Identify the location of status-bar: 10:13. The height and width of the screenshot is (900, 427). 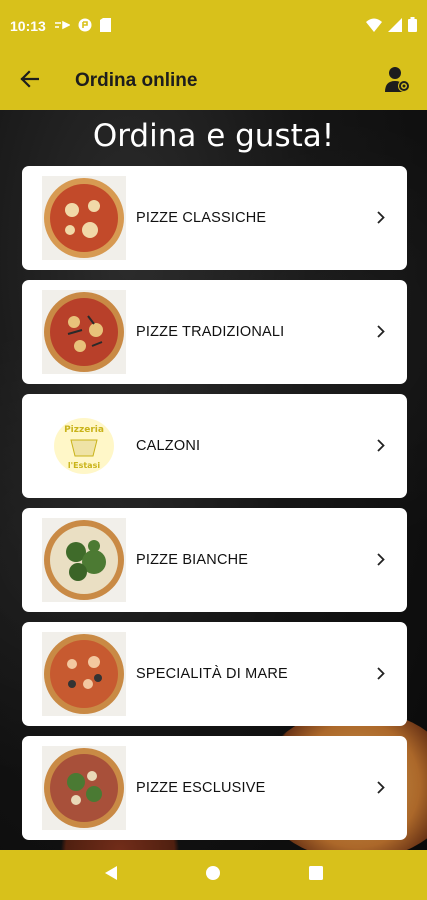
(213, 26).